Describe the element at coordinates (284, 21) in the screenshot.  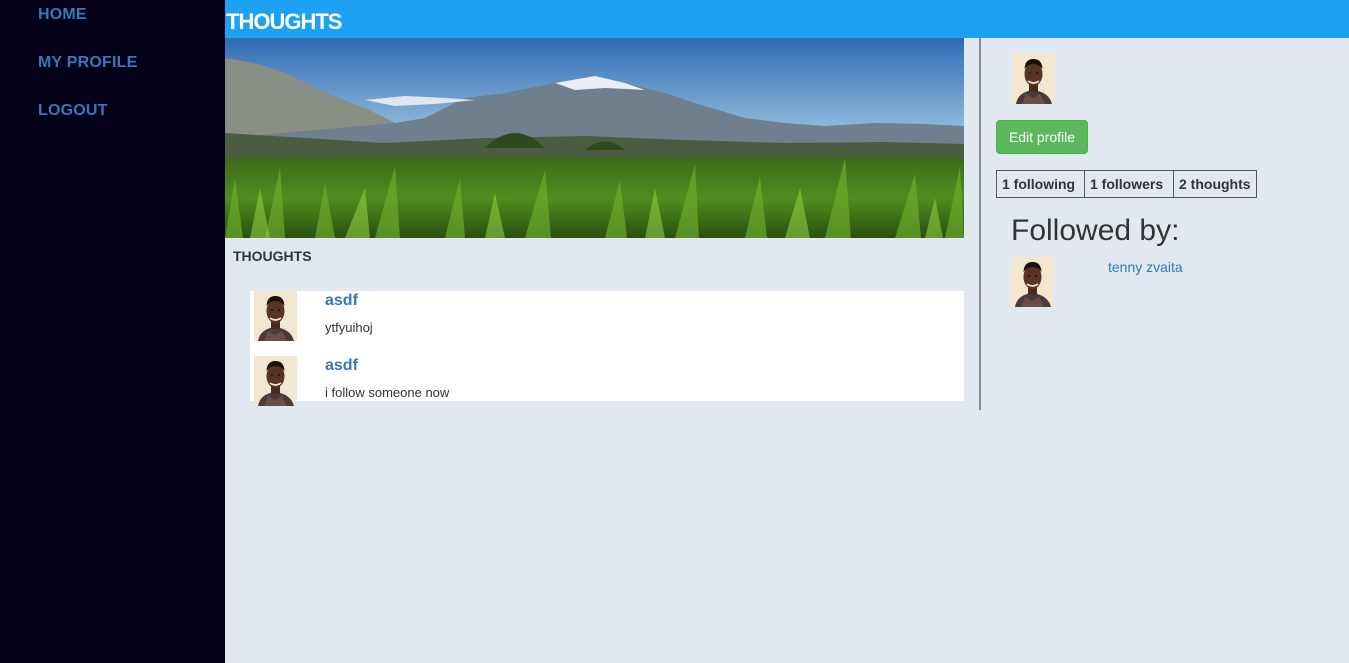
I see `page-title: THOUGHTS` at that location.